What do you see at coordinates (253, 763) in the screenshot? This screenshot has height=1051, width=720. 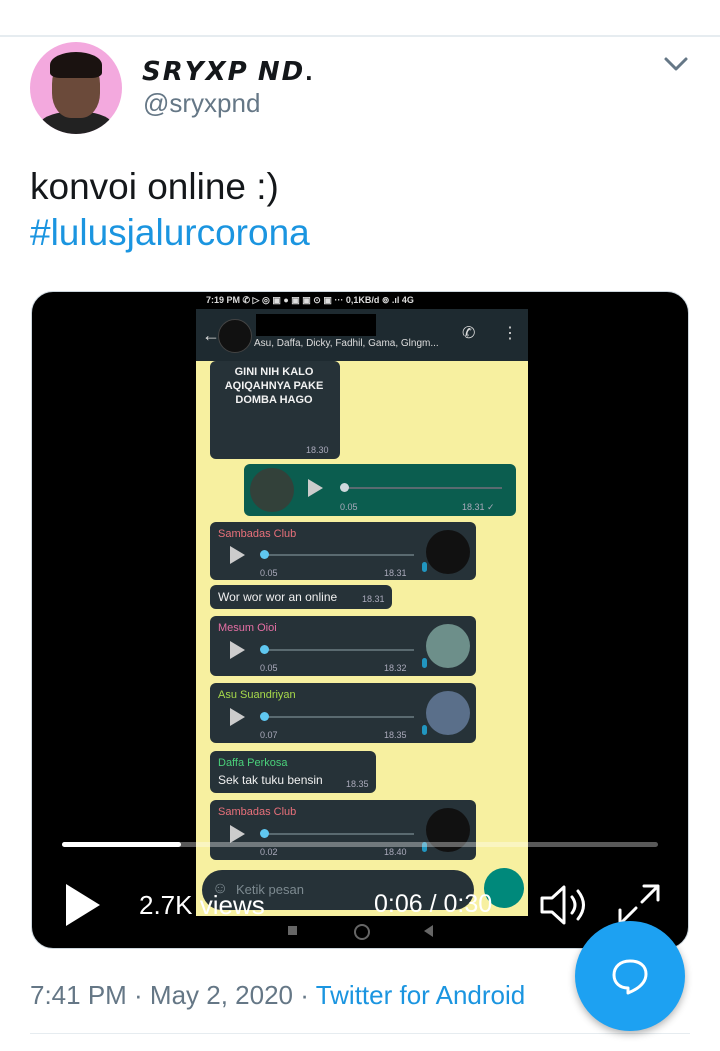 I see `sender-name: Daffa Perkosa` at bounding box center [253, 763].